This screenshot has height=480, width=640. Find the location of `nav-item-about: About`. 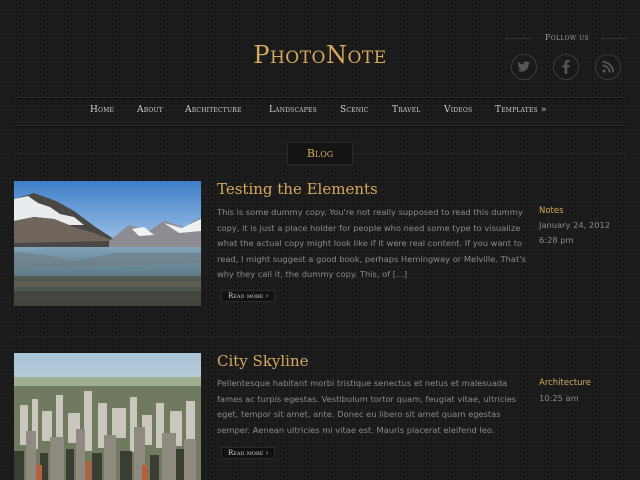

nav-item-about: About is located at coordinates (150, 110).